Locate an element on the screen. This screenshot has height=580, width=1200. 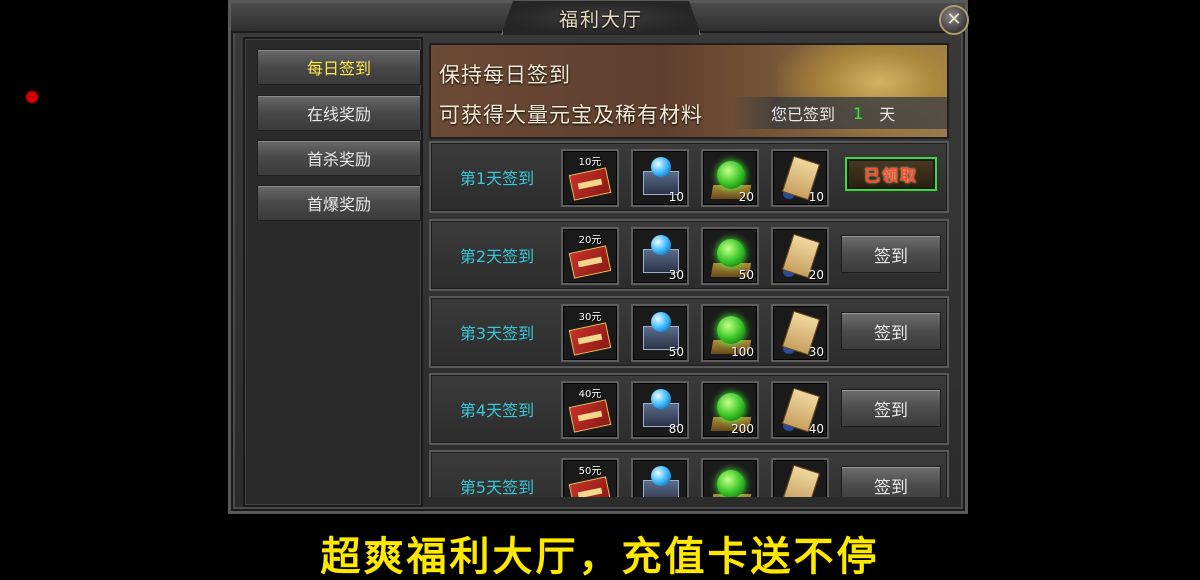
title-bar: 福利大厅 ✕ is located at coordinates (600, 18).